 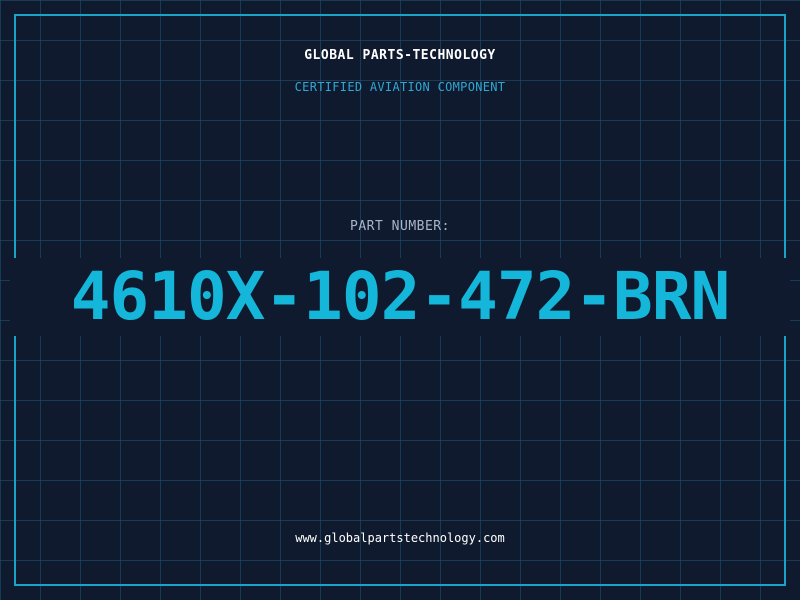 What do you see at coordinates (400, 296) in the screenshot?
I see `part-number-value: 4610X-102-472-BRN` at bounding box center [400, 296].